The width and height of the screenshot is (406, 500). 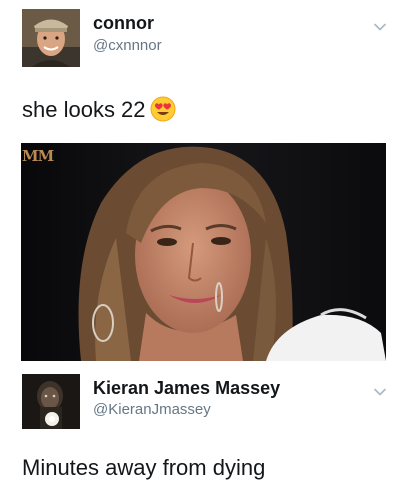 What do you see at coordinates (127, 45) in the screenshot?
I see `user-handle: @cxnnnor` at bounding box center [127, 45].